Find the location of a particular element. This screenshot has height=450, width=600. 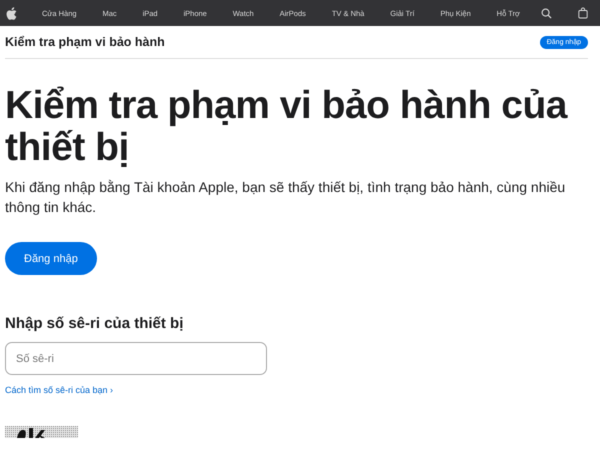

shopping-bag-icon is located at coordinates (583, 13).